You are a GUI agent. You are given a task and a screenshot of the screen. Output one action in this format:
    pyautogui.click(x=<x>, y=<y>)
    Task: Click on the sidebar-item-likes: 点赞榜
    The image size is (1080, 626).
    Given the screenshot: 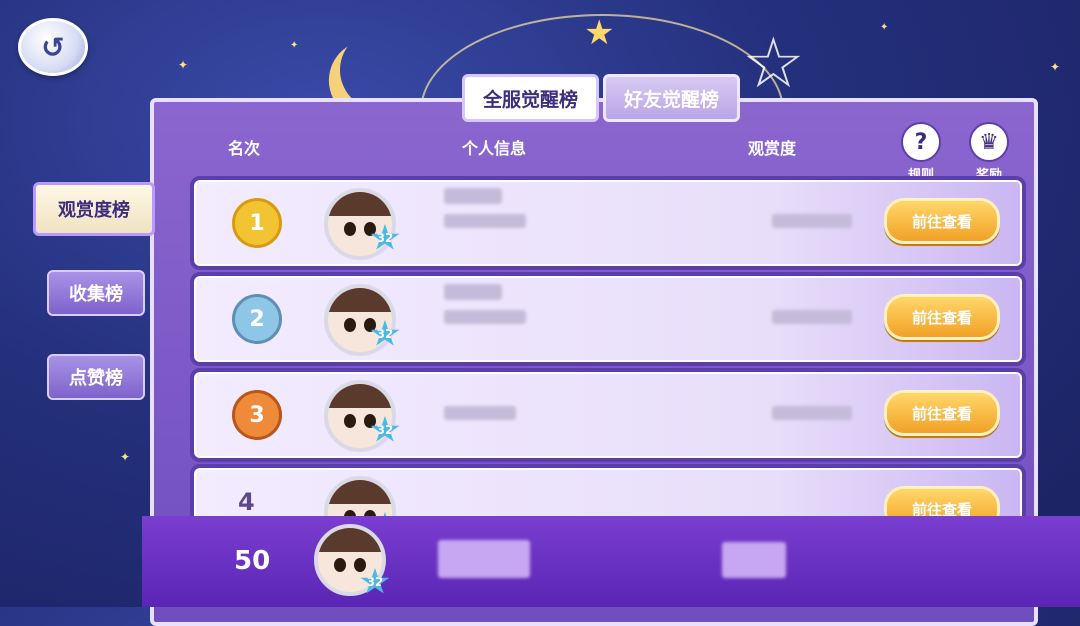 What is the action you would take?
    pyautogui.click(x=96, y=377)
    